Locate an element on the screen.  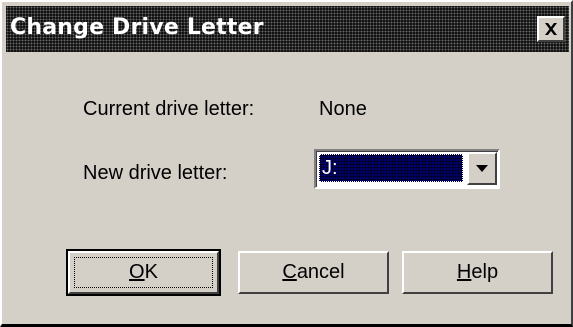
help-button: Help is located at coordinates (477, 272).